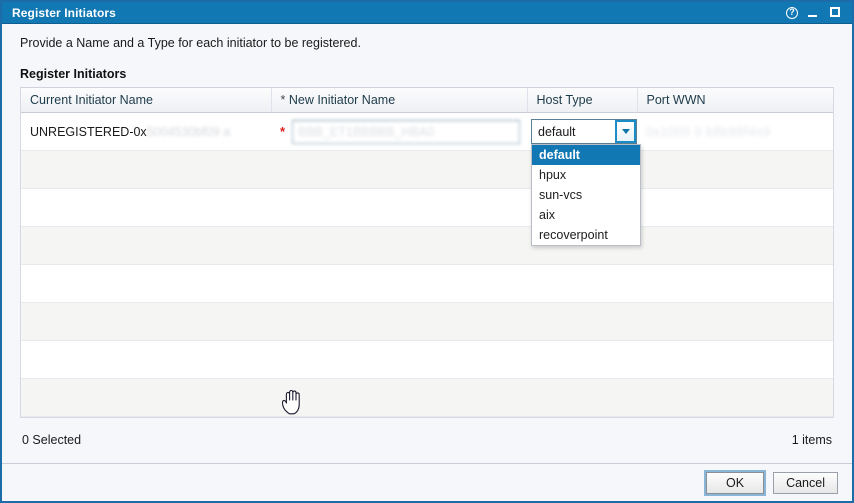 Image resolution: width=854 pixels, height=503 pixels. What do you see at coordinates (584, 131) in the screenshot?
I see `host-type-select: default` at bounding box center [584, 131].